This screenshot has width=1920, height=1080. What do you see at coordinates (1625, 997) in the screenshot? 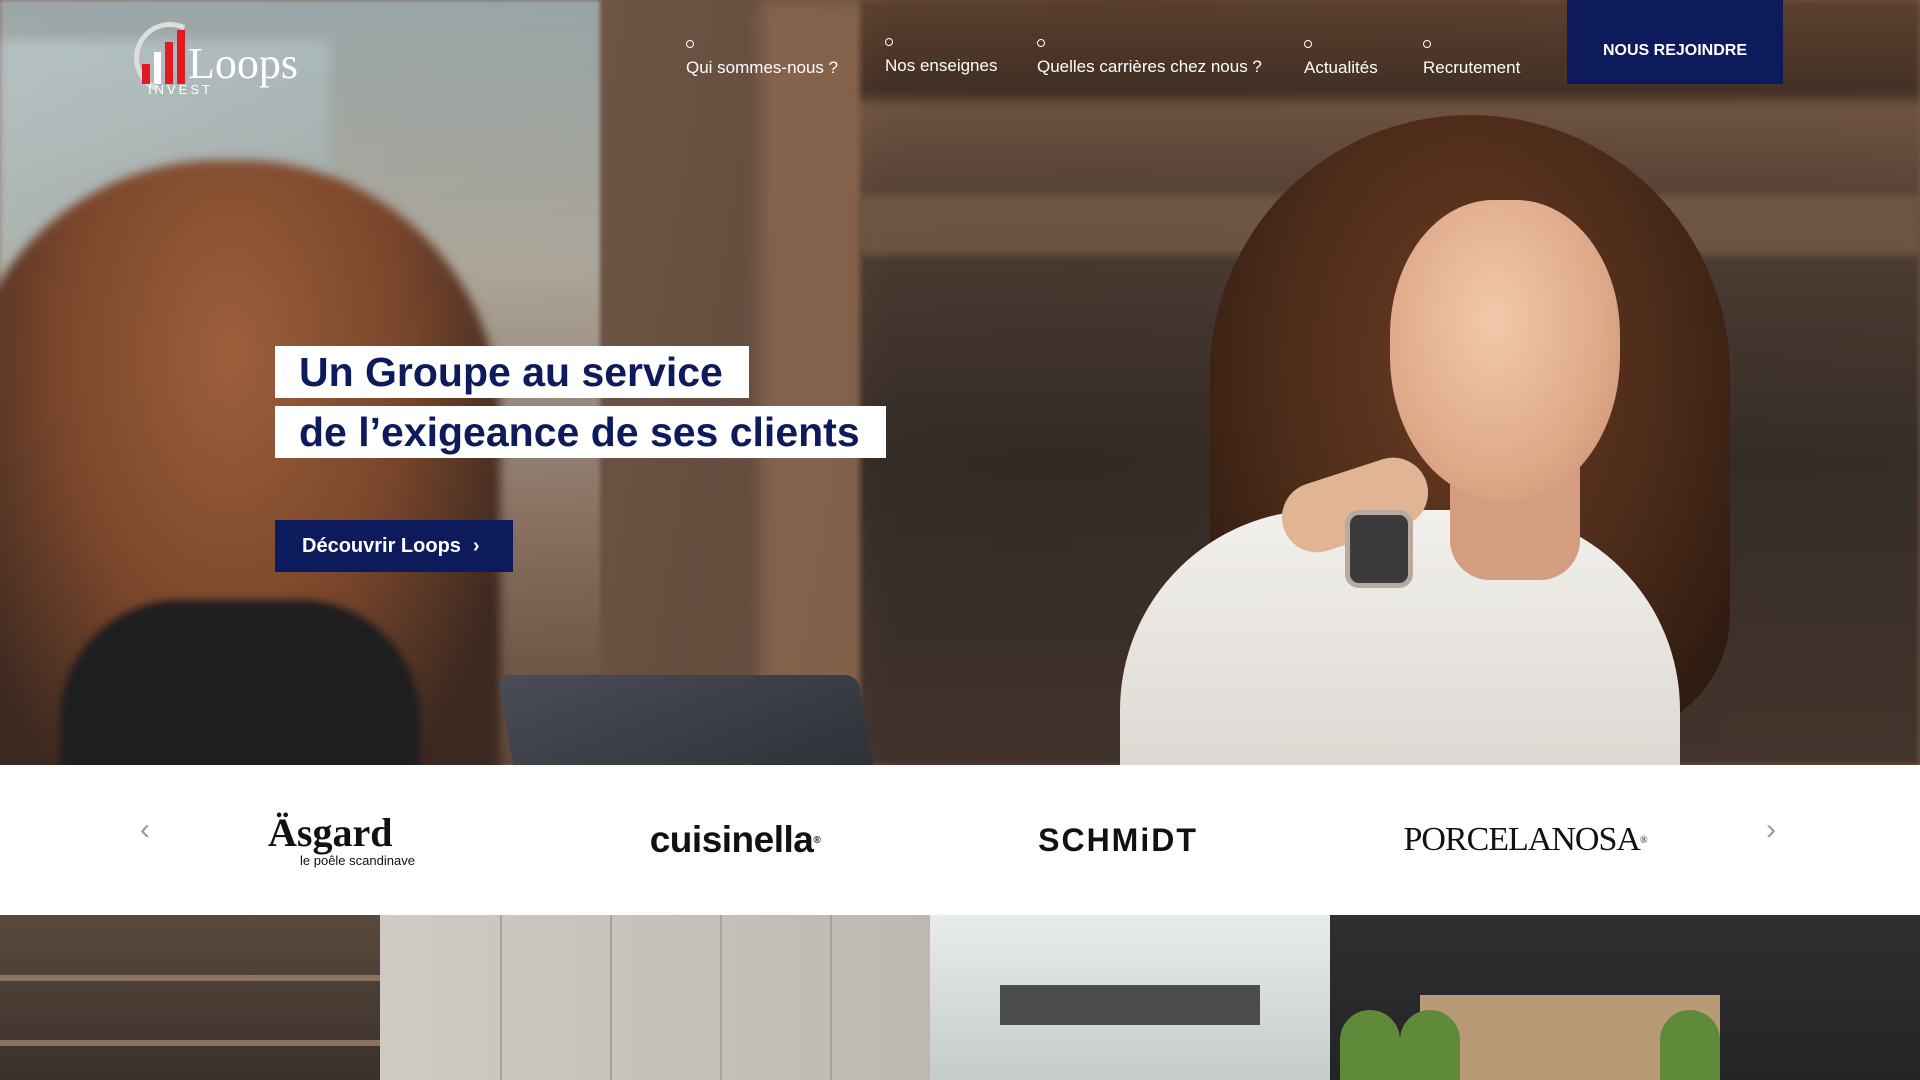
I see `kitchen-dark-wall` at bounding box center [1625, 997].